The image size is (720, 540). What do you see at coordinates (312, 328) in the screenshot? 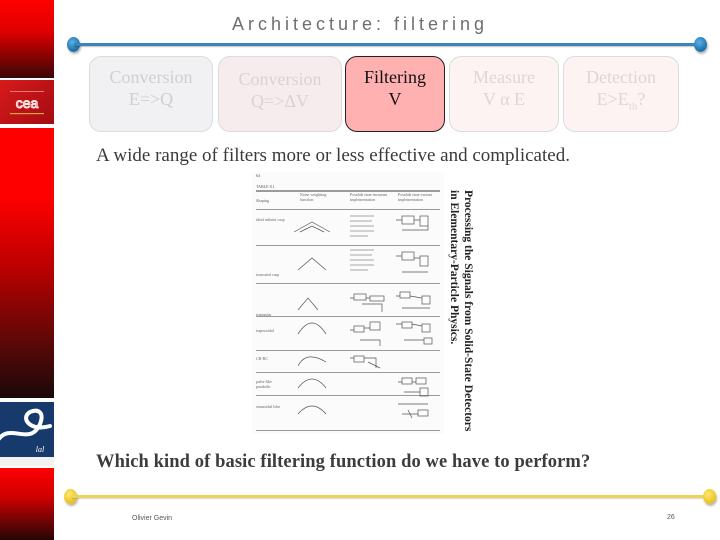
I see `trapezoid-shape` at bounding box center [312, 328].